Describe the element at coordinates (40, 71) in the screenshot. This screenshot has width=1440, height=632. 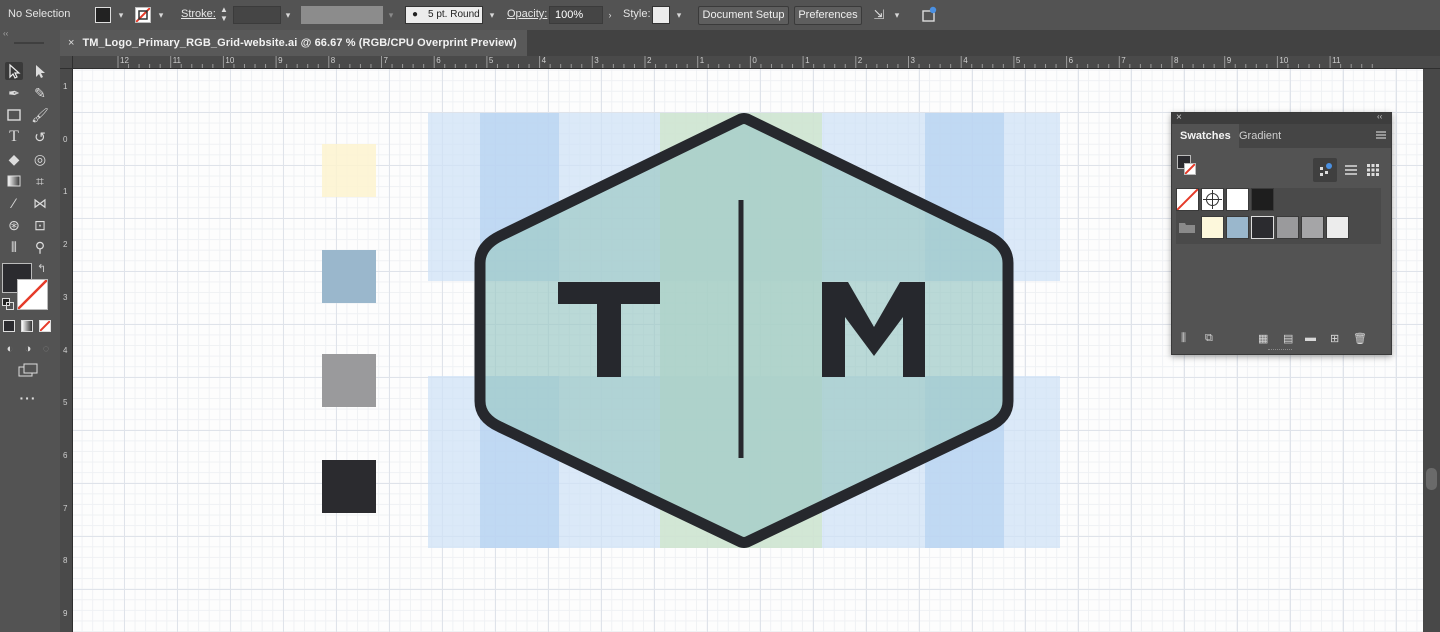
I see `direct-selection-tool-icon` at that location.